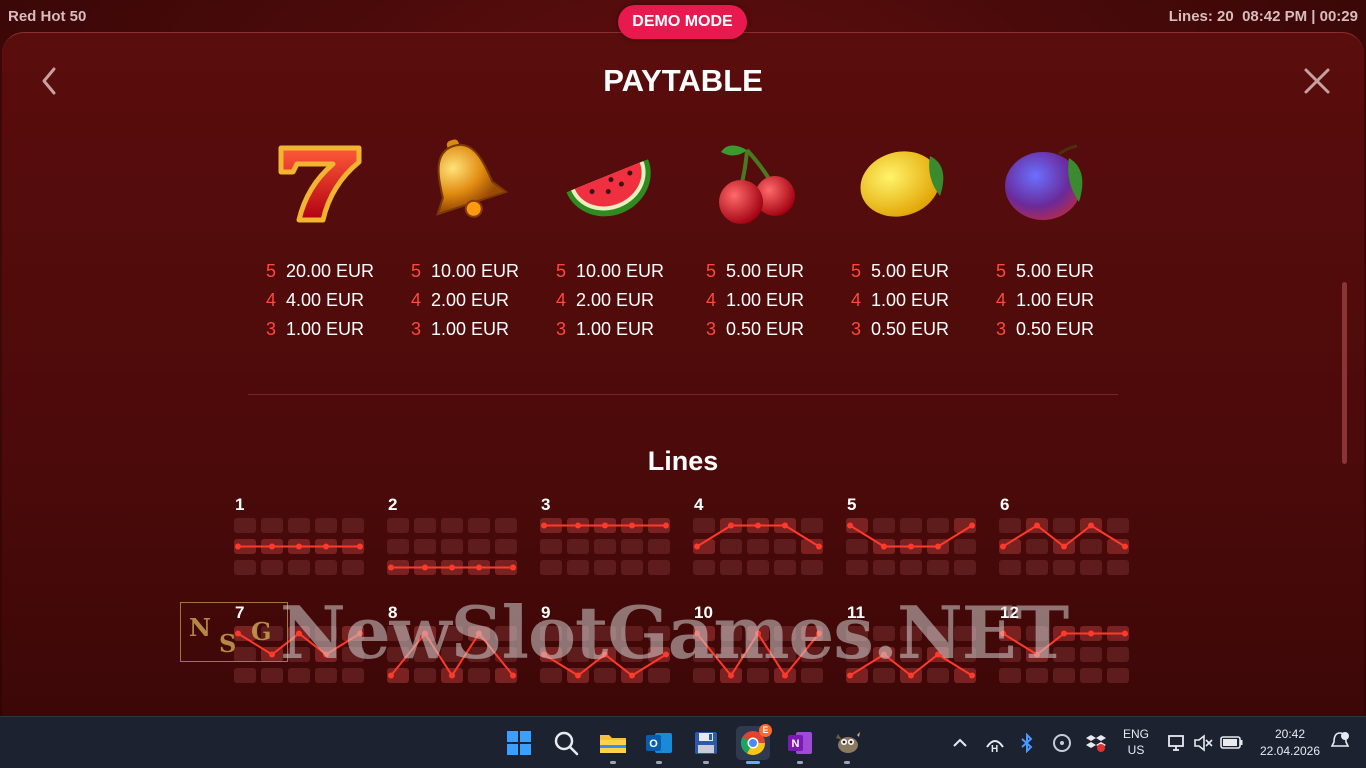 The image size is (1366, 768). What do you see at coordinates (315, 329) in the screenshot?
I see `payout-row: 3 1.00 EUR` at bounding box center [315, 329].